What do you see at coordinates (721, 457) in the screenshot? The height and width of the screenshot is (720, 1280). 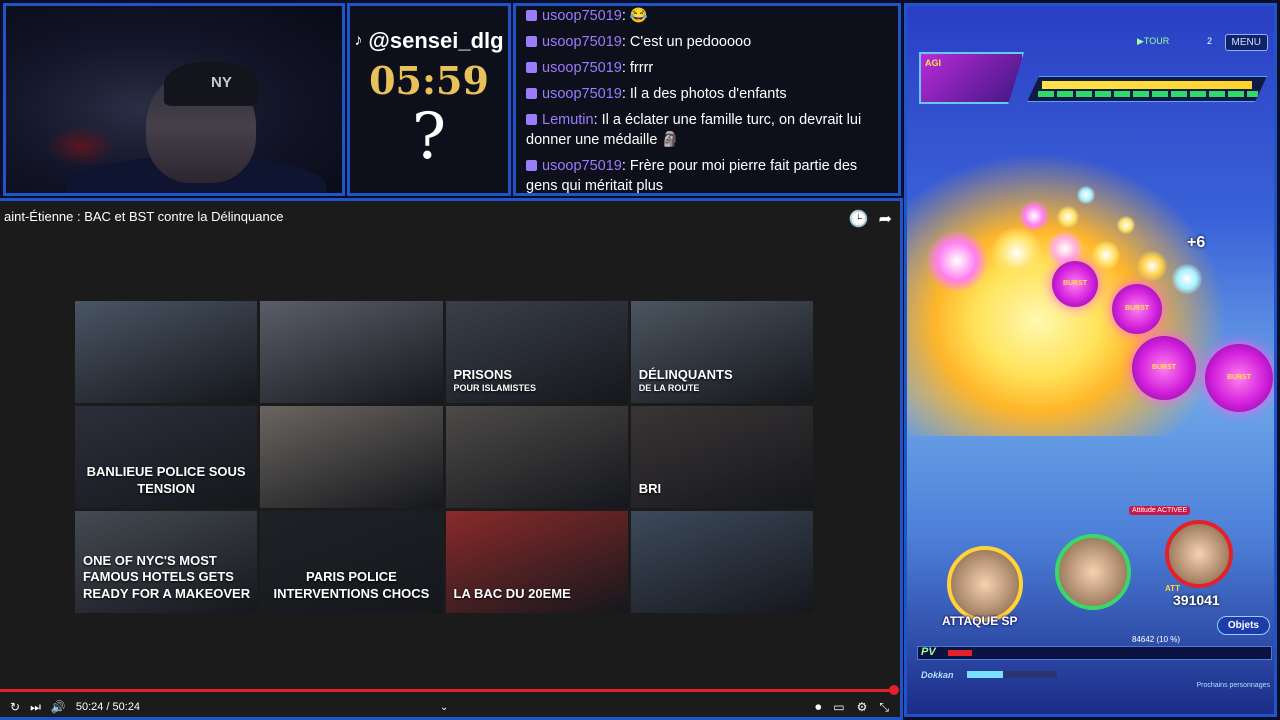 I see `end-screen-thumbnail: BRI` at bounding box center [721, 457].